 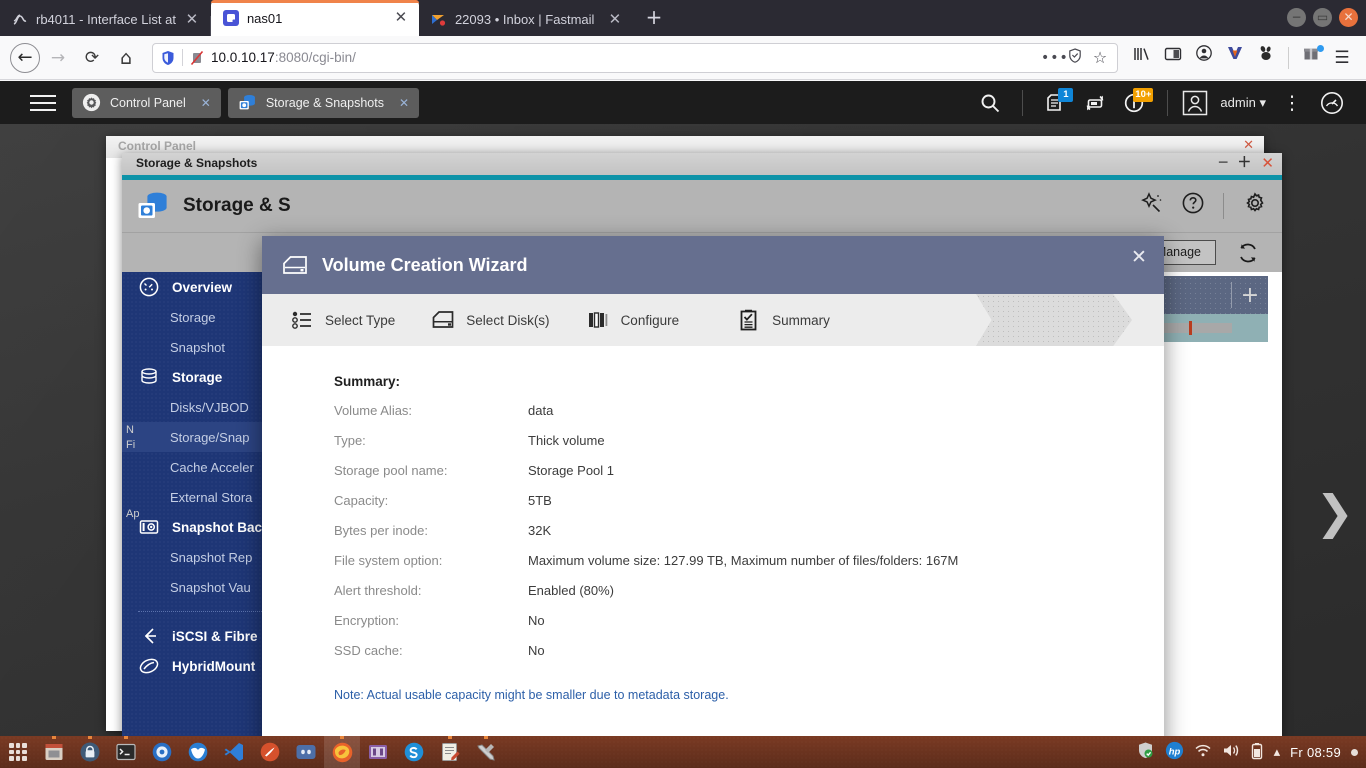 I want to click on firefox-icon, so click(x=342, y=752).